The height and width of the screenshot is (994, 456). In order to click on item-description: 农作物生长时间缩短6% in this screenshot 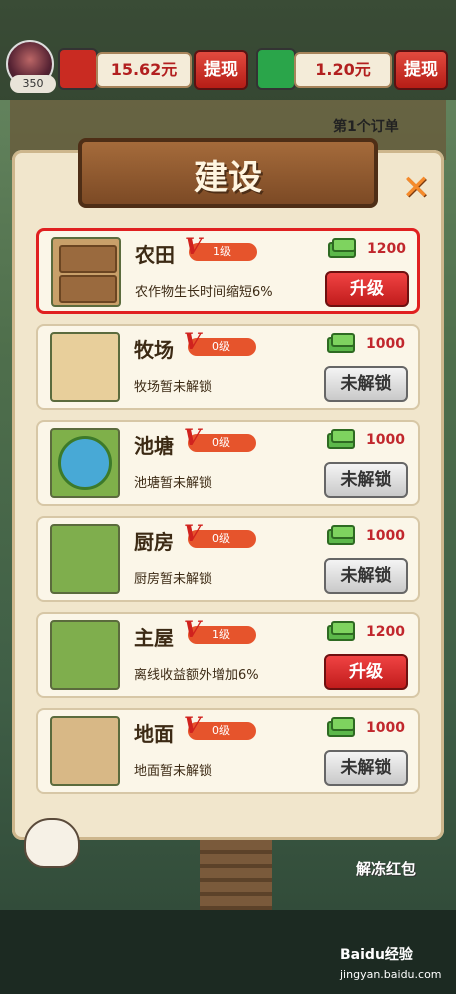, I will do `click(204, 292)`.